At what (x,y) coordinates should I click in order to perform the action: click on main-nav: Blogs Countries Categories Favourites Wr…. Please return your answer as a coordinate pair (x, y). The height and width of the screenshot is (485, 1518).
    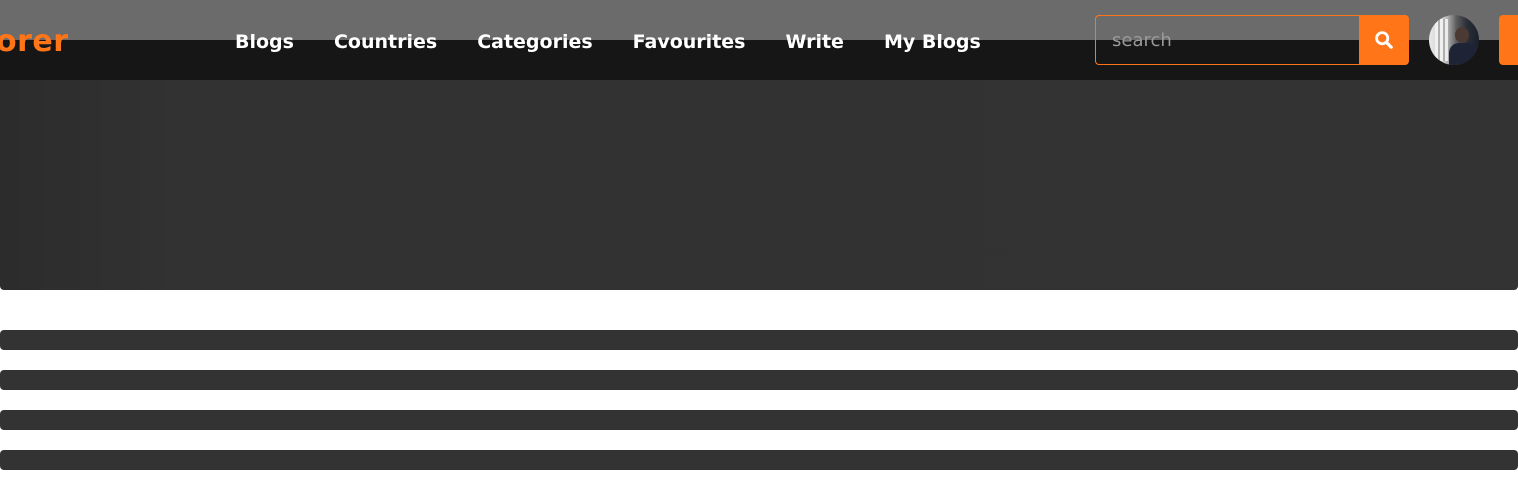
    Looking at the image, I should click on (628, 42).